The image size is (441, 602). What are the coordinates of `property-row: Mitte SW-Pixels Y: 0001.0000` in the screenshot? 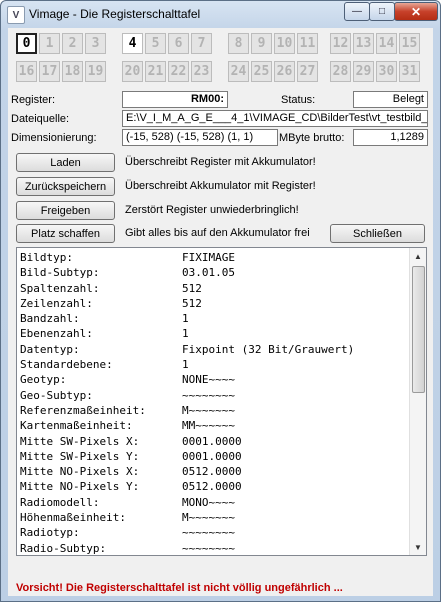 It's located at (187, 456).